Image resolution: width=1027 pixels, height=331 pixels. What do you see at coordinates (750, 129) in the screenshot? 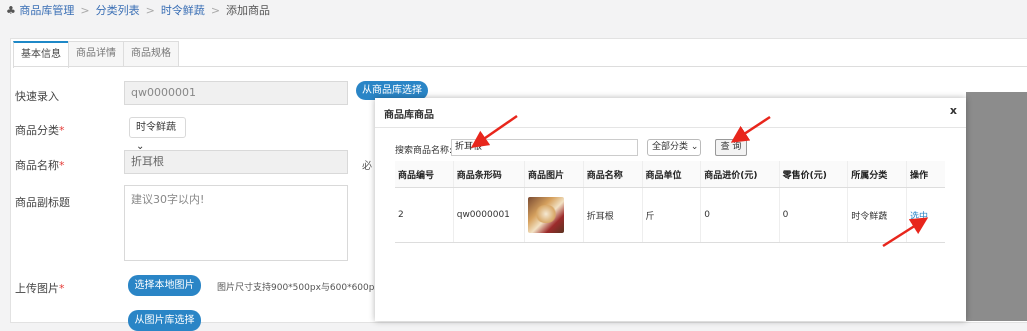
I see `arrow-to-query-button` at bounding box center [750, 129].